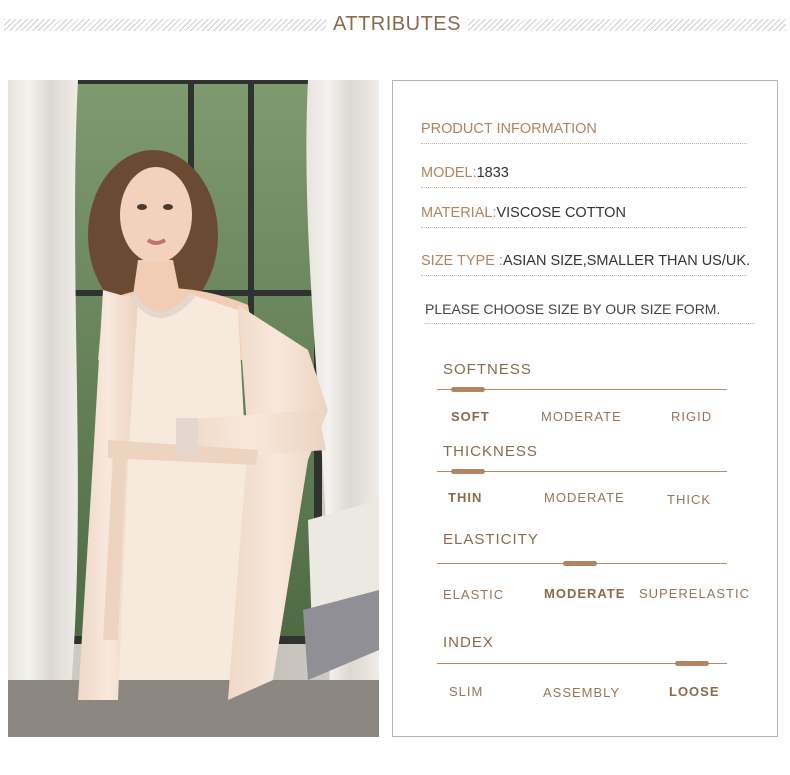 Image resolution: width=790 pixels, height=775 pixels. I want to click on header-hatch-left, so click(165, 25).